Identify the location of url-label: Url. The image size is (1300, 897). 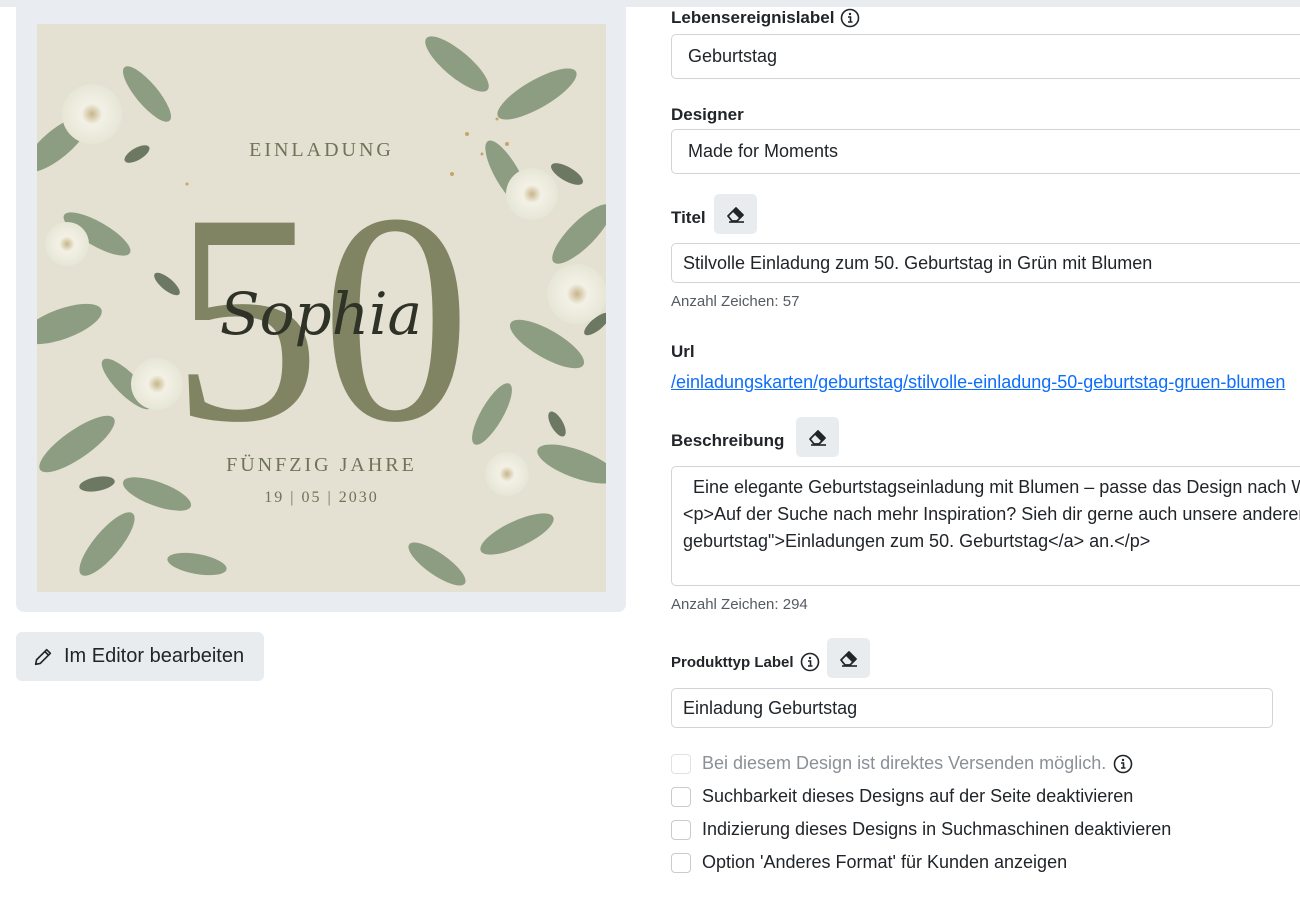
(683, 351).